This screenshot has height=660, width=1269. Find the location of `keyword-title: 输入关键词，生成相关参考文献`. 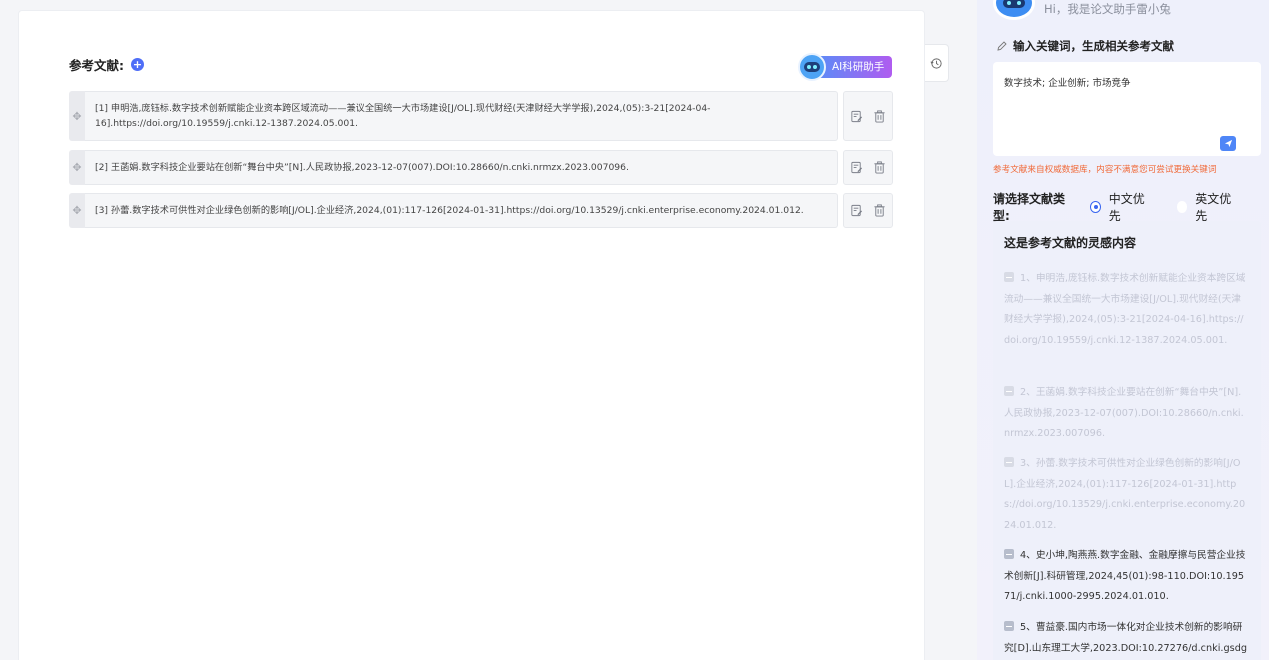

keyword-title: 输入关键词，生成相关参考文献 is located at coordinates (1085, 46).